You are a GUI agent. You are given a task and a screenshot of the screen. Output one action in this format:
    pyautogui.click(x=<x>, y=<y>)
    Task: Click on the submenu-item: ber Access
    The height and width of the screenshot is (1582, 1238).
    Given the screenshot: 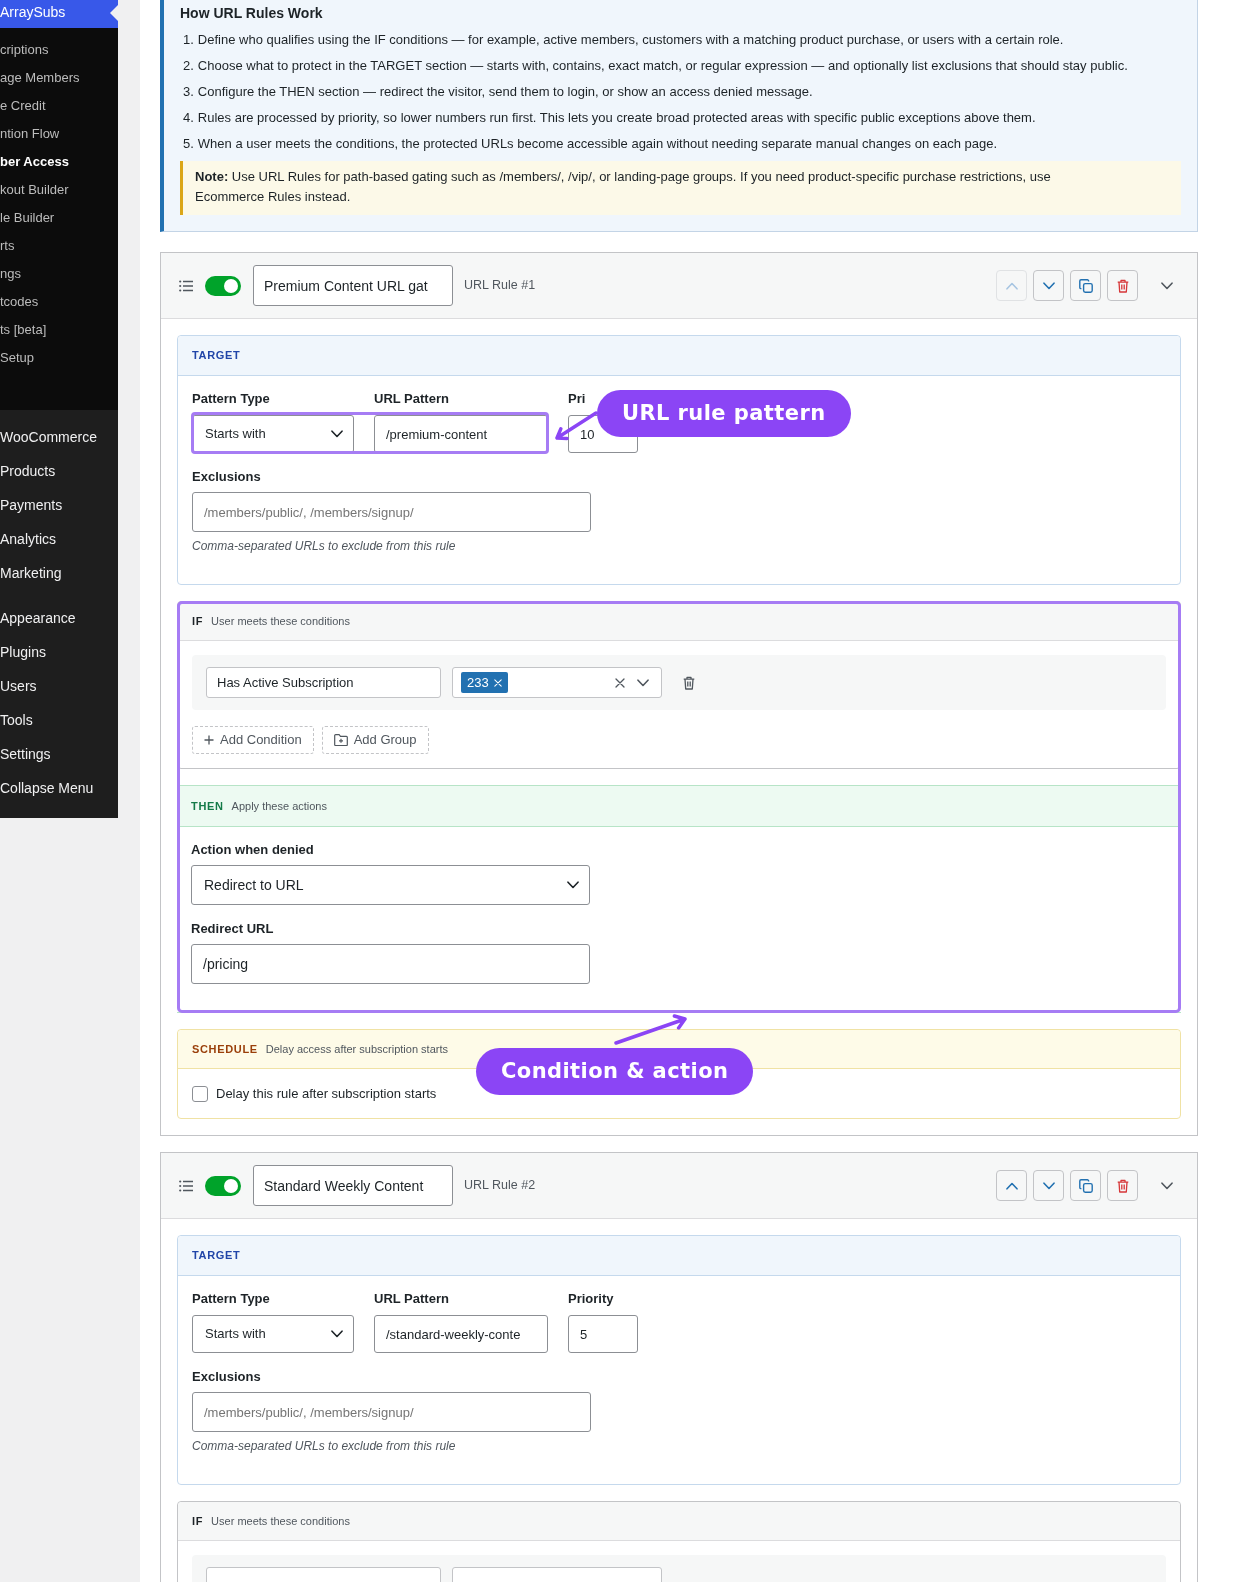 What is the action you would take?
    pyautogui.click(x=59, y=162)
    